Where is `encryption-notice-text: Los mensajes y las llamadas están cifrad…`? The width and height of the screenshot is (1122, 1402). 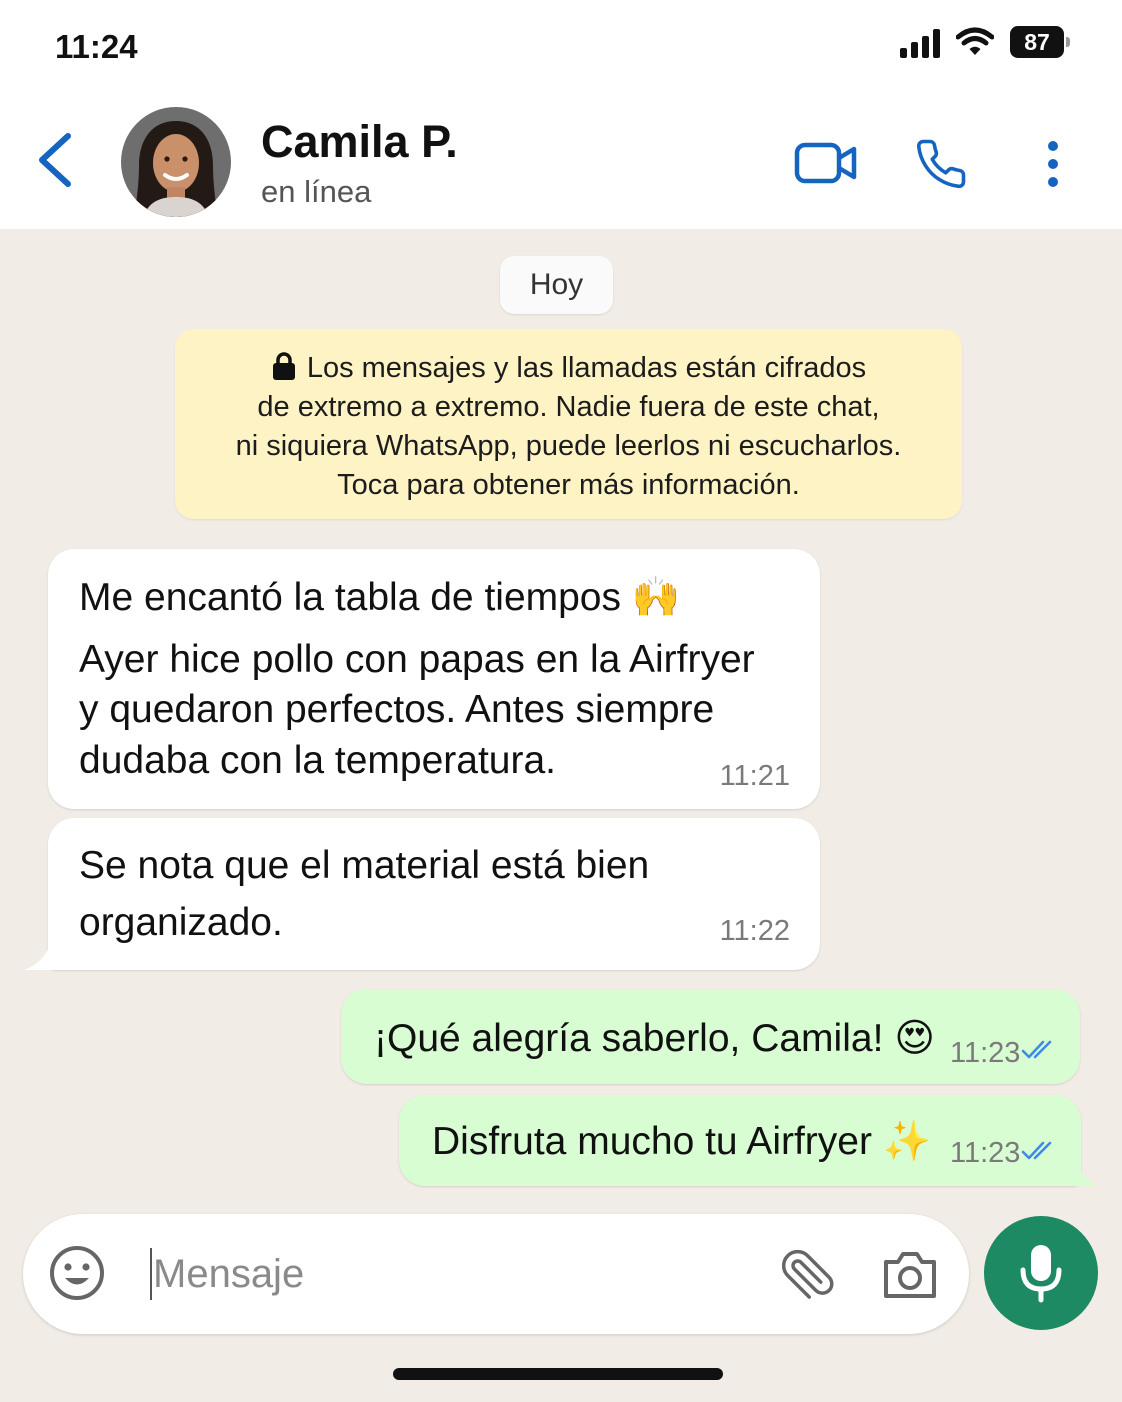
encryption-notice-text: Los mensajes y las llamadas están cifrad… is located at coordinates (586, 368).